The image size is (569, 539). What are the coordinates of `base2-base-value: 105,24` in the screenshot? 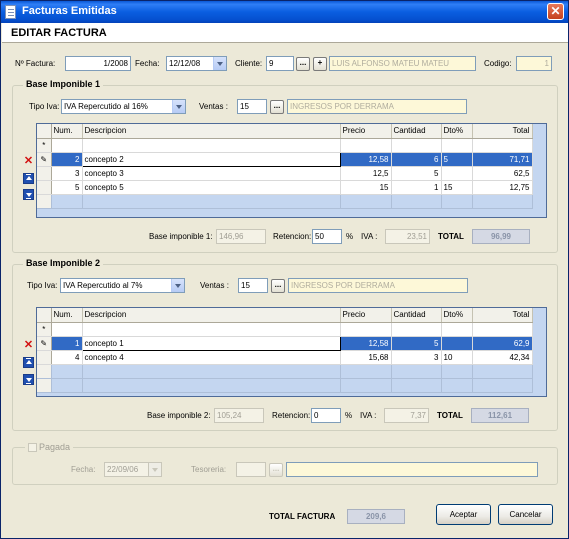 It's located at (239, 415).